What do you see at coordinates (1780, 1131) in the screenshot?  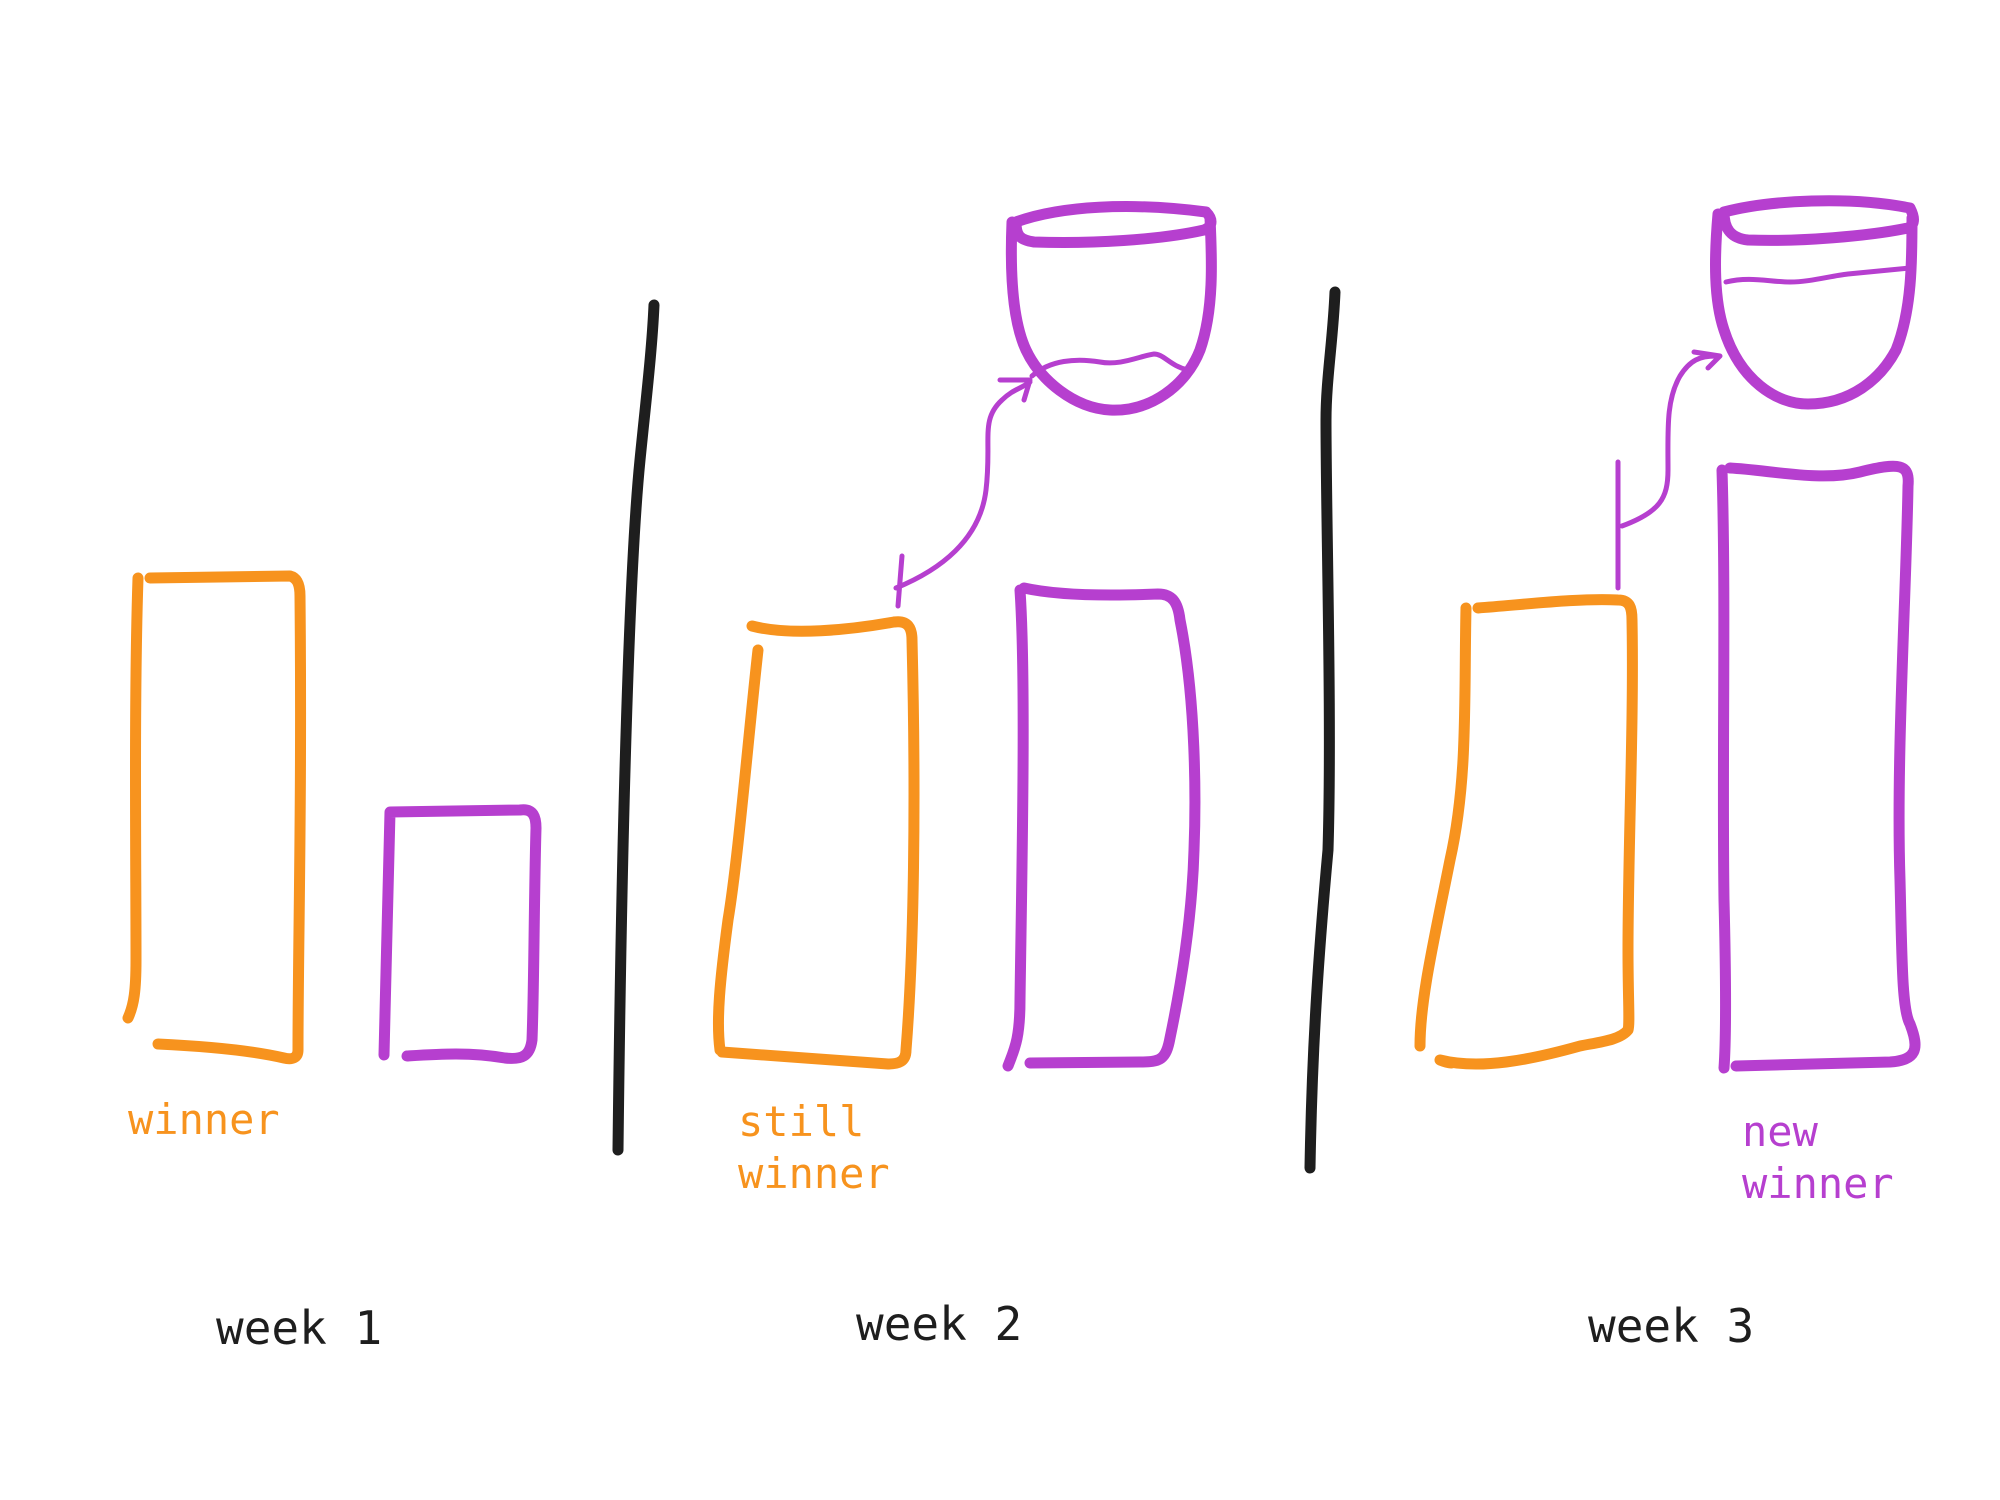 I see `annotation-week3-line1: new` at bounding box center [1780, 1131].